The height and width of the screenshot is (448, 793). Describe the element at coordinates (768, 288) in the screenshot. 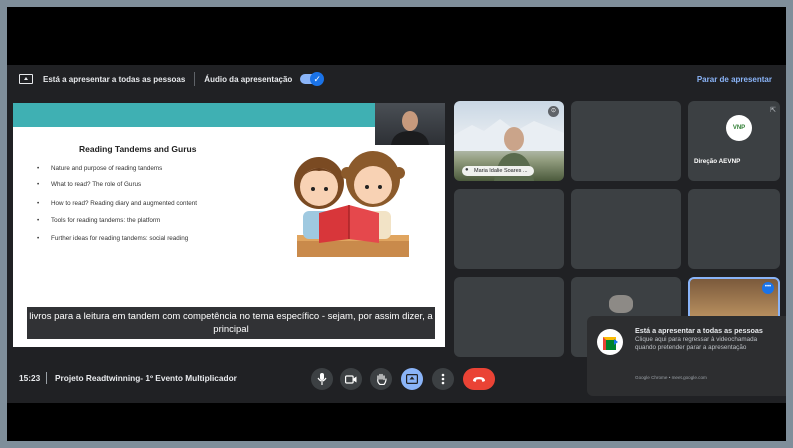

I see `more-options-icon: •••` at that location.